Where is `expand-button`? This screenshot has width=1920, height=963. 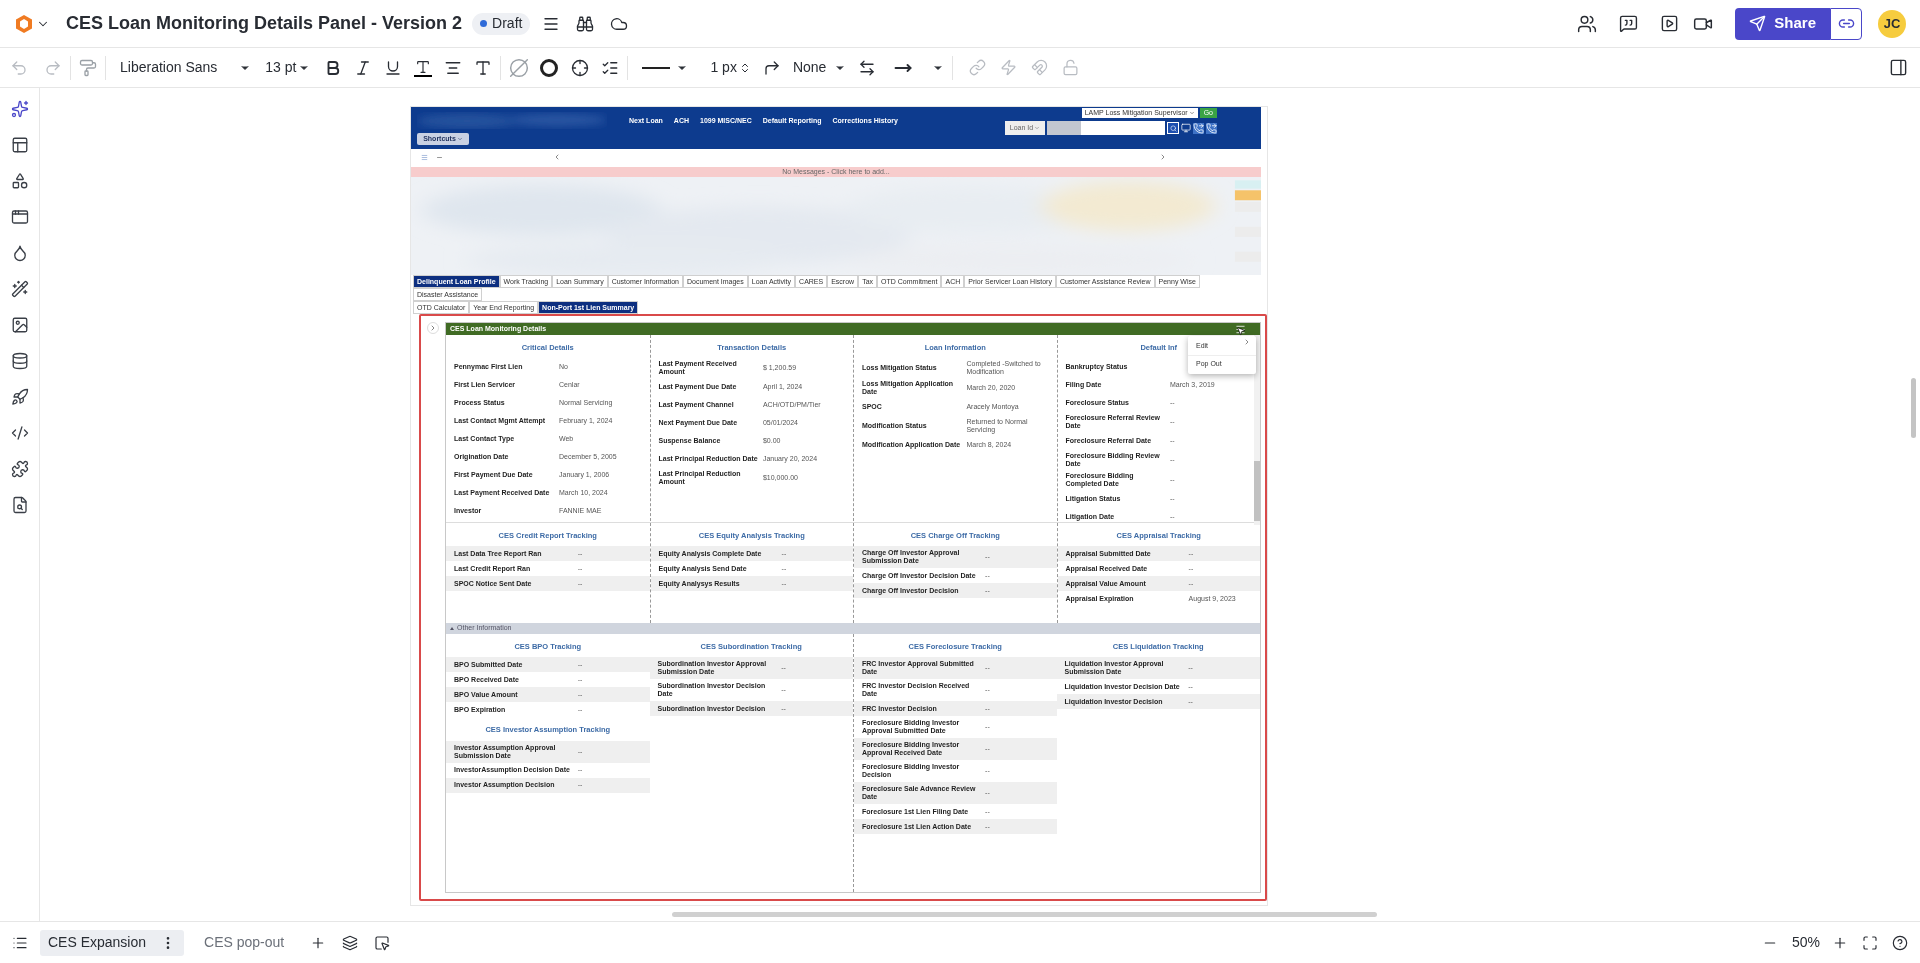 expand-button is located at coordinates (433, 328).